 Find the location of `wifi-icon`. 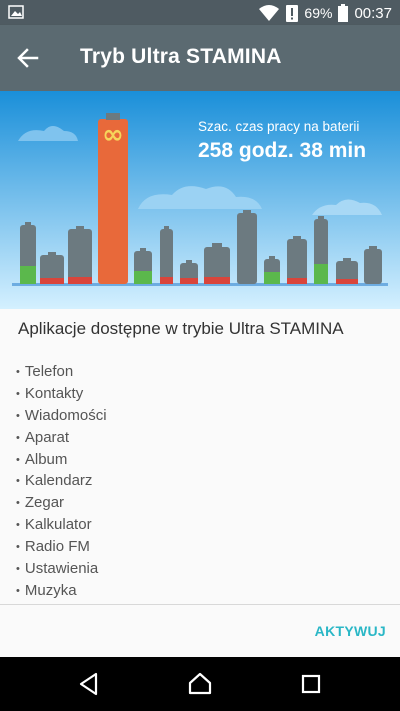

wifi-icon is located at coordinates (269, 13).